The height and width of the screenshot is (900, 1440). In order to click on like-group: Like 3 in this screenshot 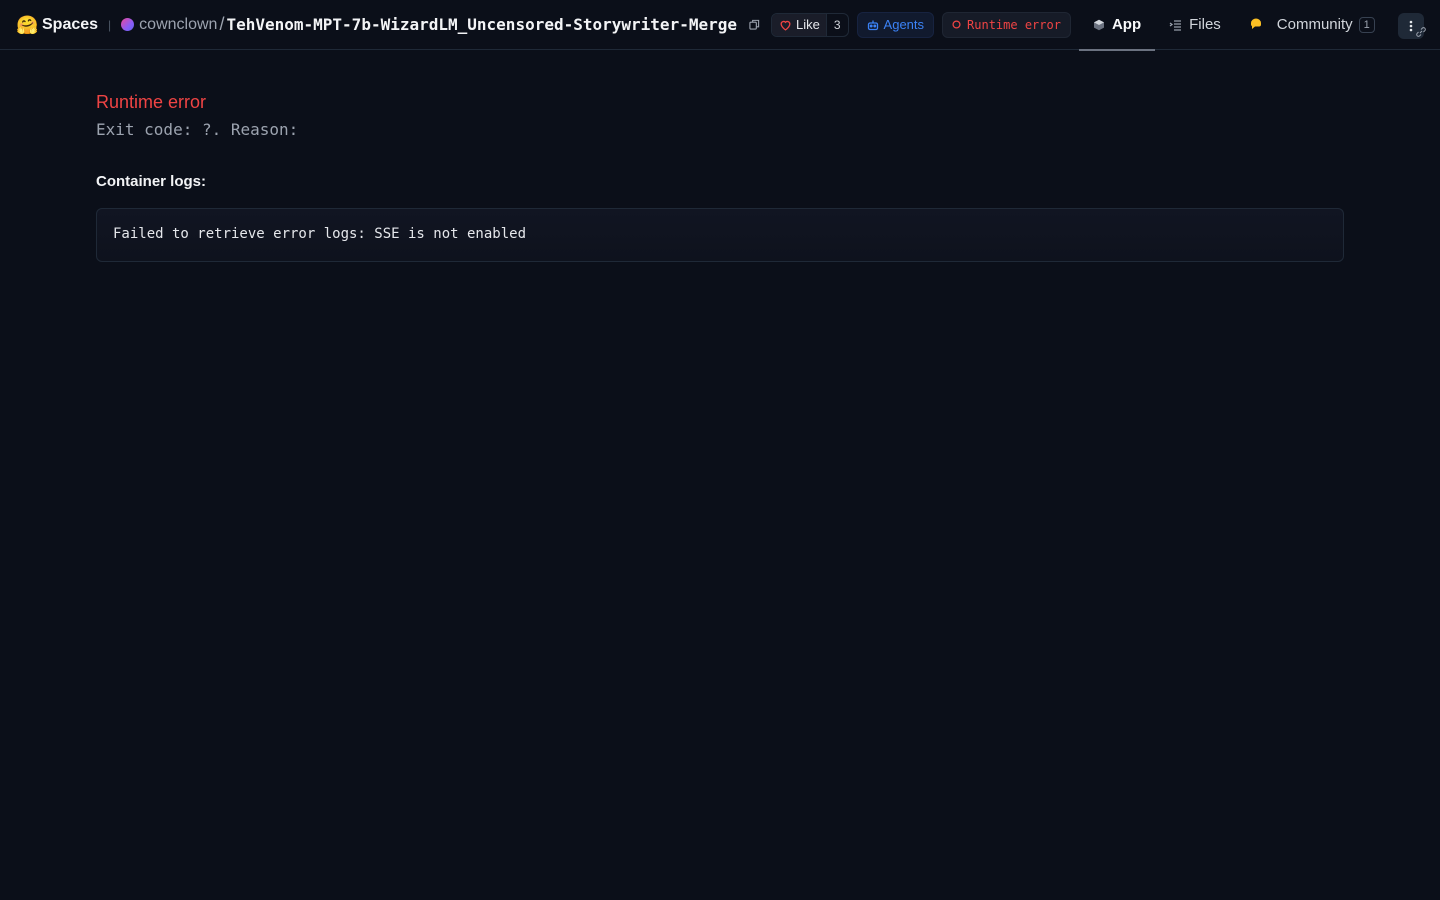, I will do `click(810, 24)`.